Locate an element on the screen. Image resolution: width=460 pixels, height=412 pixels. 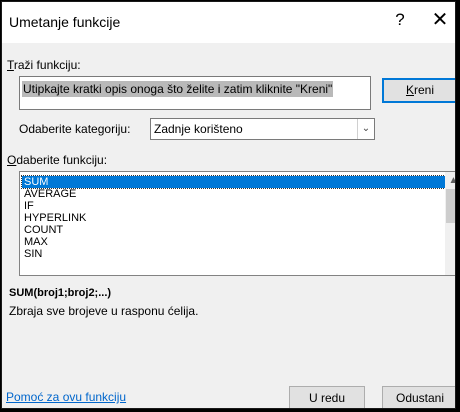
function-description: Zbraja sve brojeve u rasponu ćelija. is located at coordinates (104, 311).